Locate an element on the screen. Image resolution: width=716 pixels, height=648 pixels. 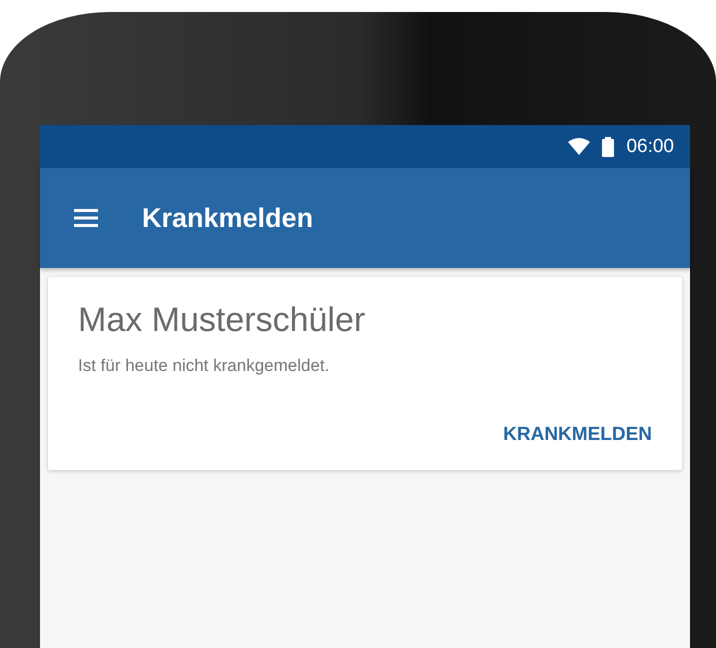
battery-icon is located at coordinates (608, 146).